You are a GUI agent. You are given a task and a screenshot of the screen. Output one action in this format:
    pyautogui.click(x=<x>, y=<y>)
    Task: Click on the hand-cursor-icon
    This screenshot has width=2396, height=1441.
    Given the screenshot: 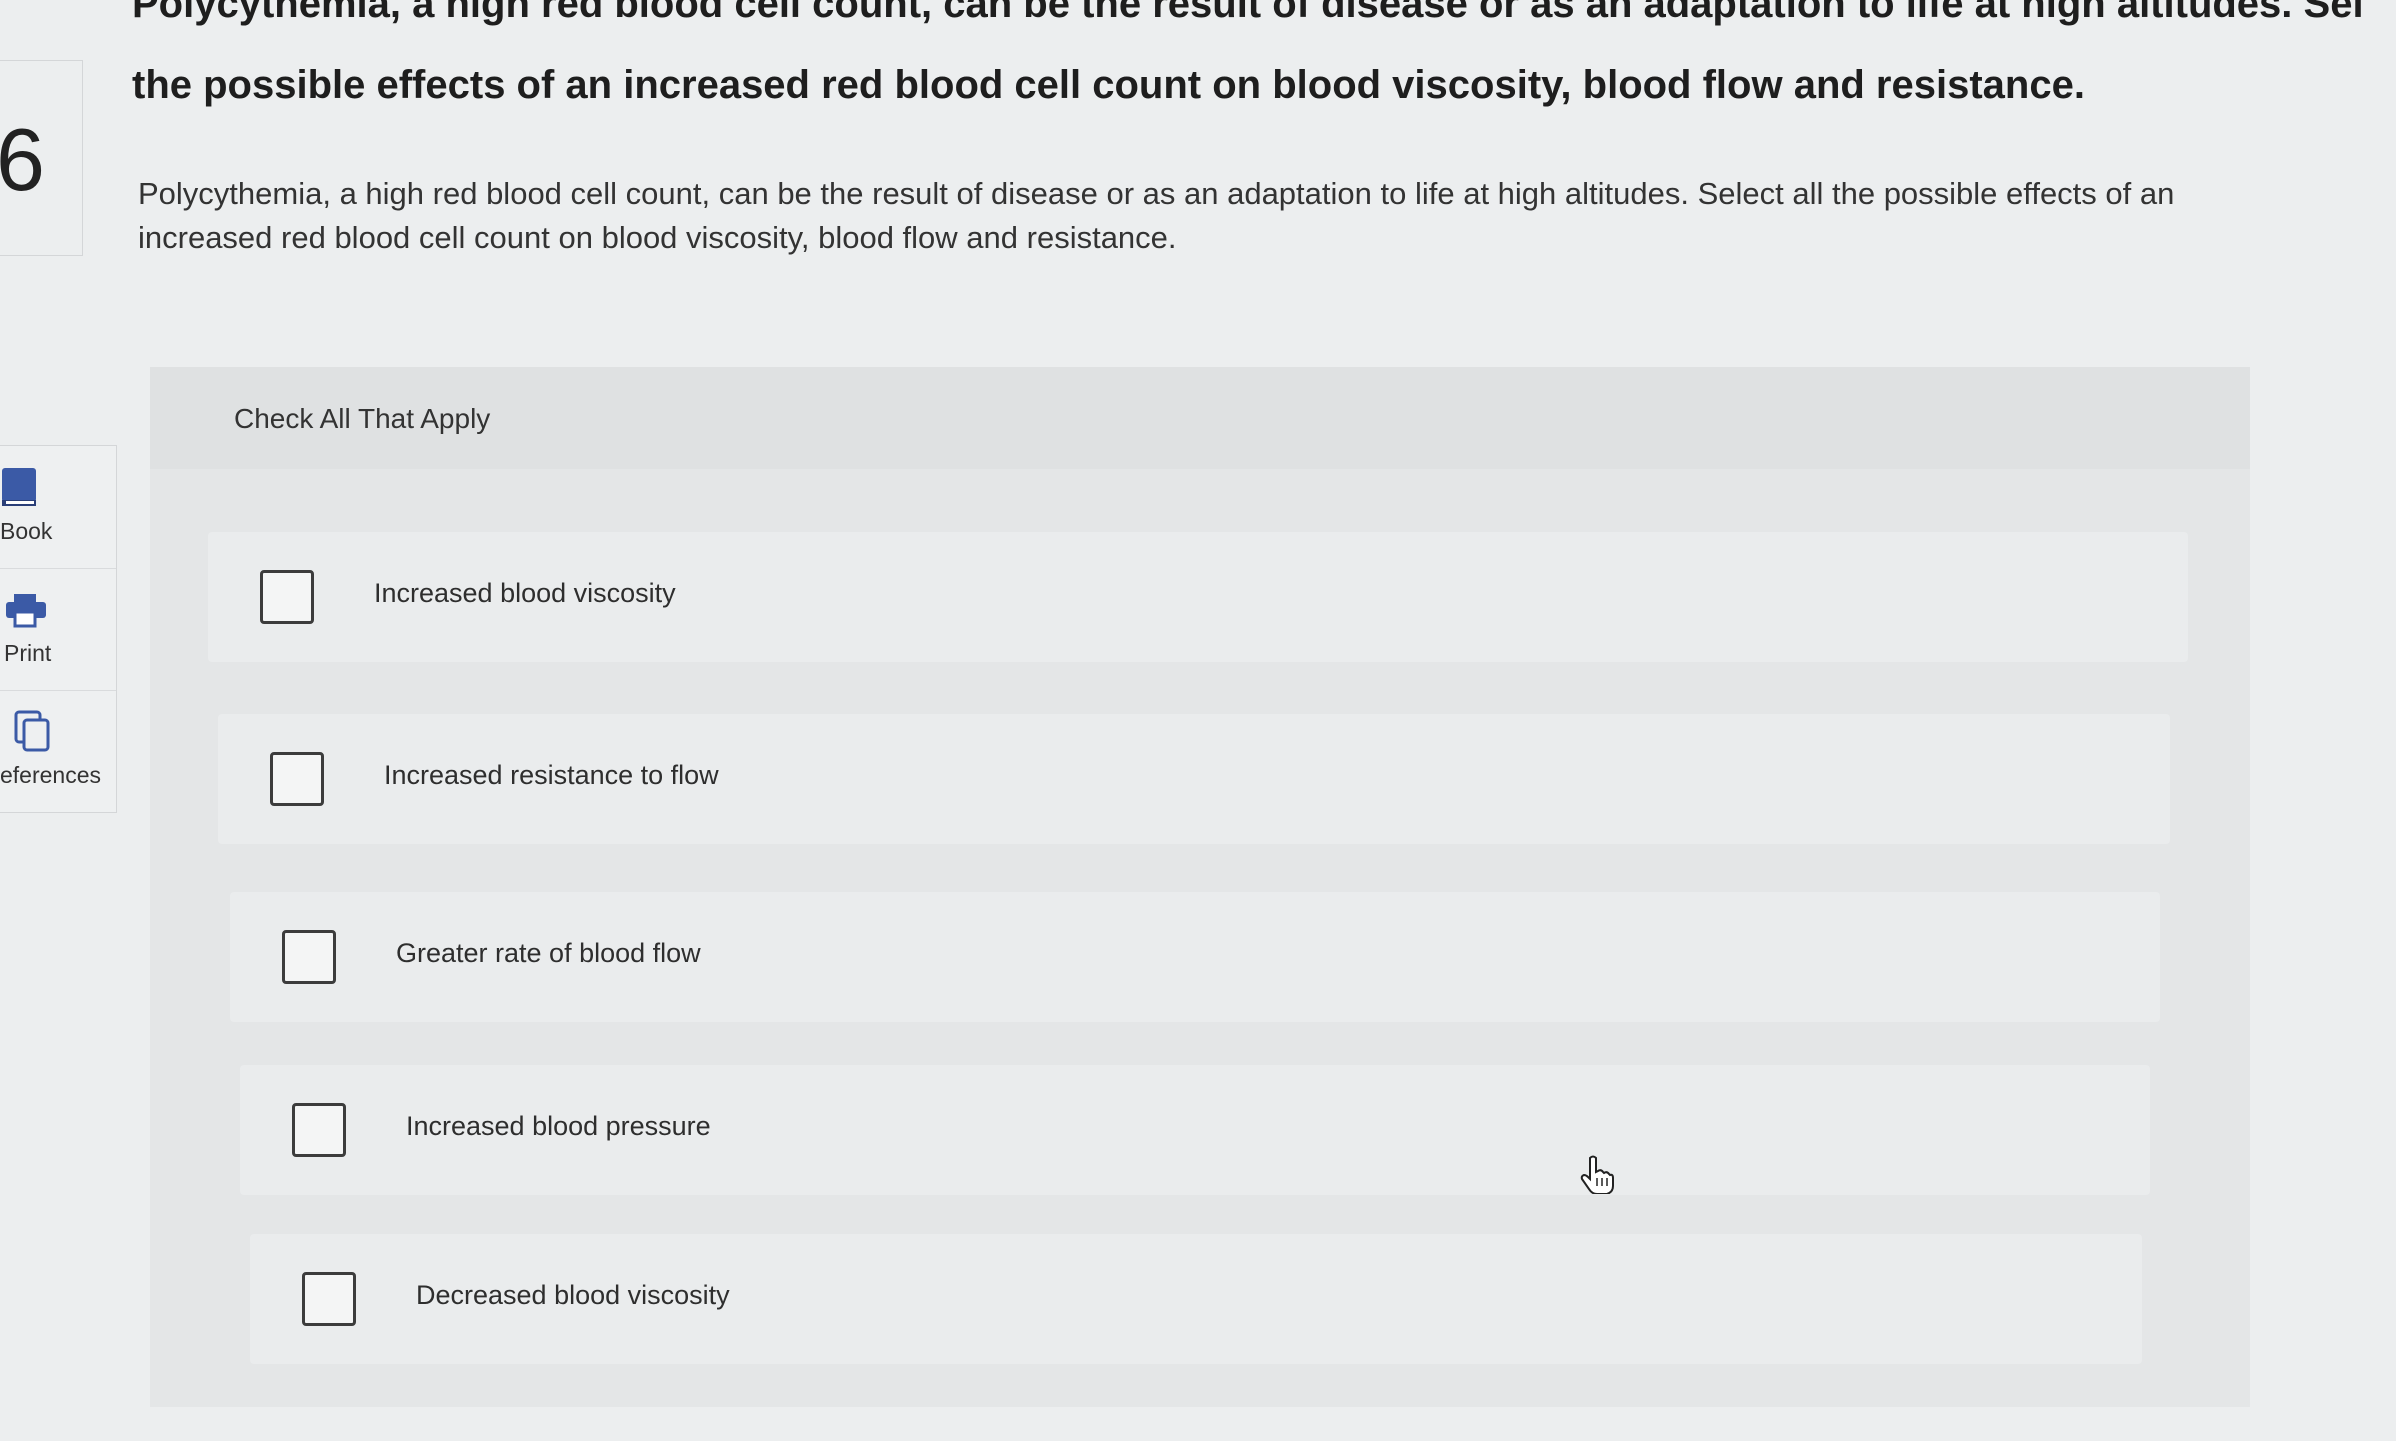 What is the action you would take?
    pyautogui.click(x=1597, y=1174)
    